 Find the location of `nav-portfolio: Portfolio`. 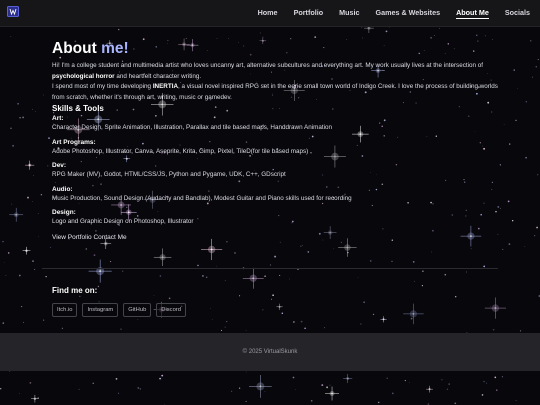

nav-portfolio: Portfolio is located at coordinates (309, 13).